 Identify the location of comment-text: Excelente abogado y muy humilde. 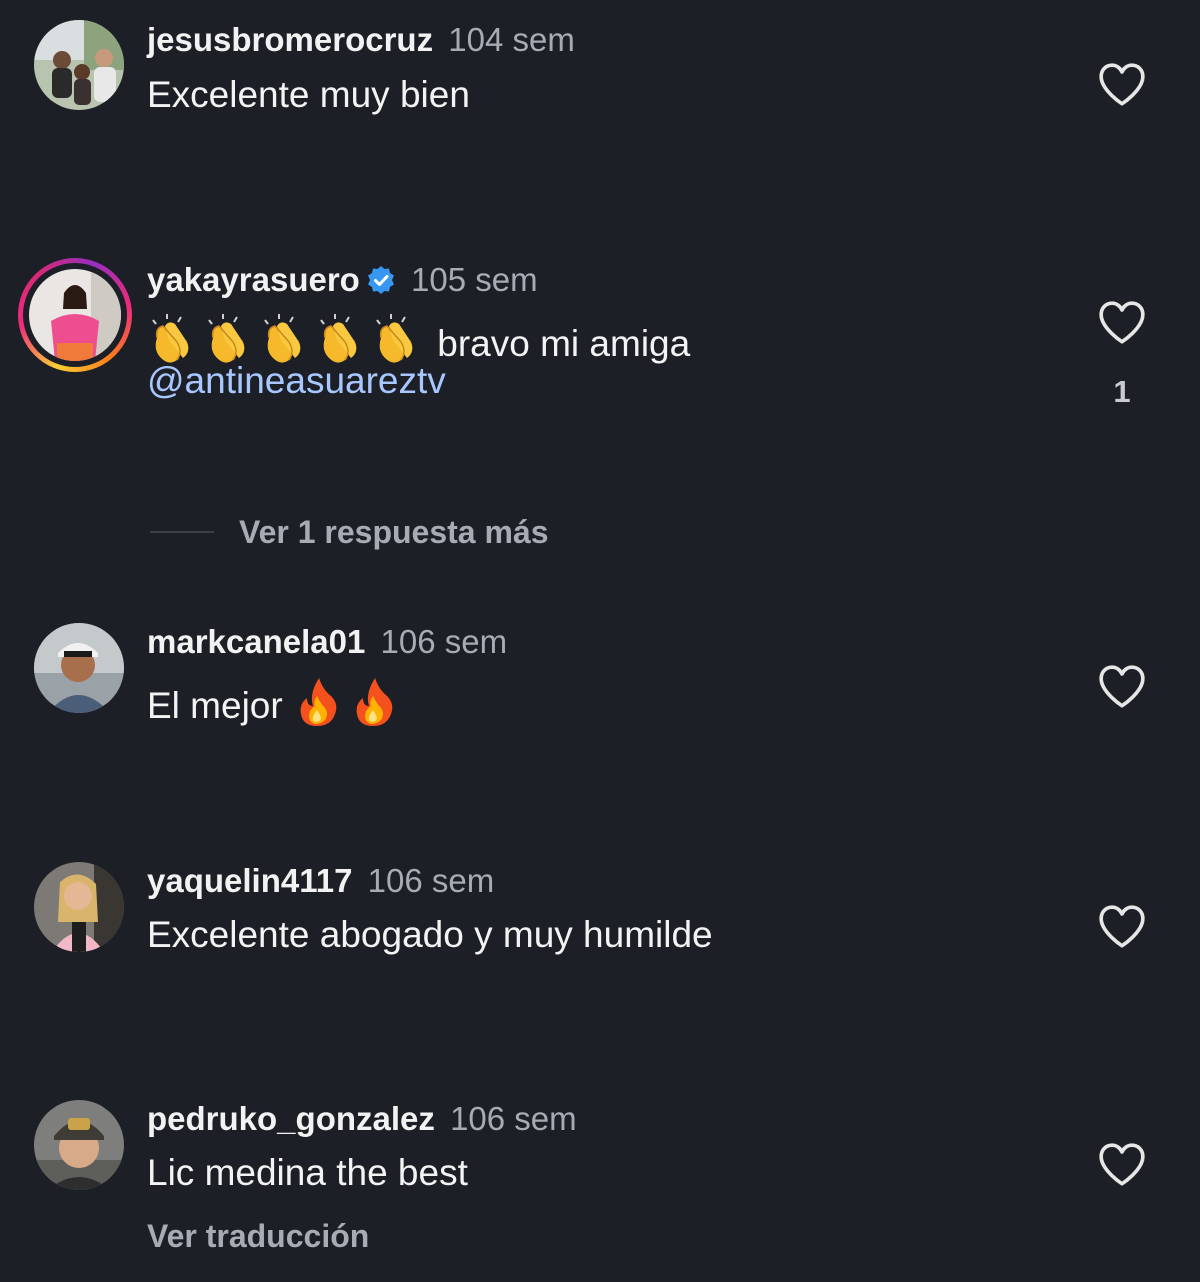
(430, 935).